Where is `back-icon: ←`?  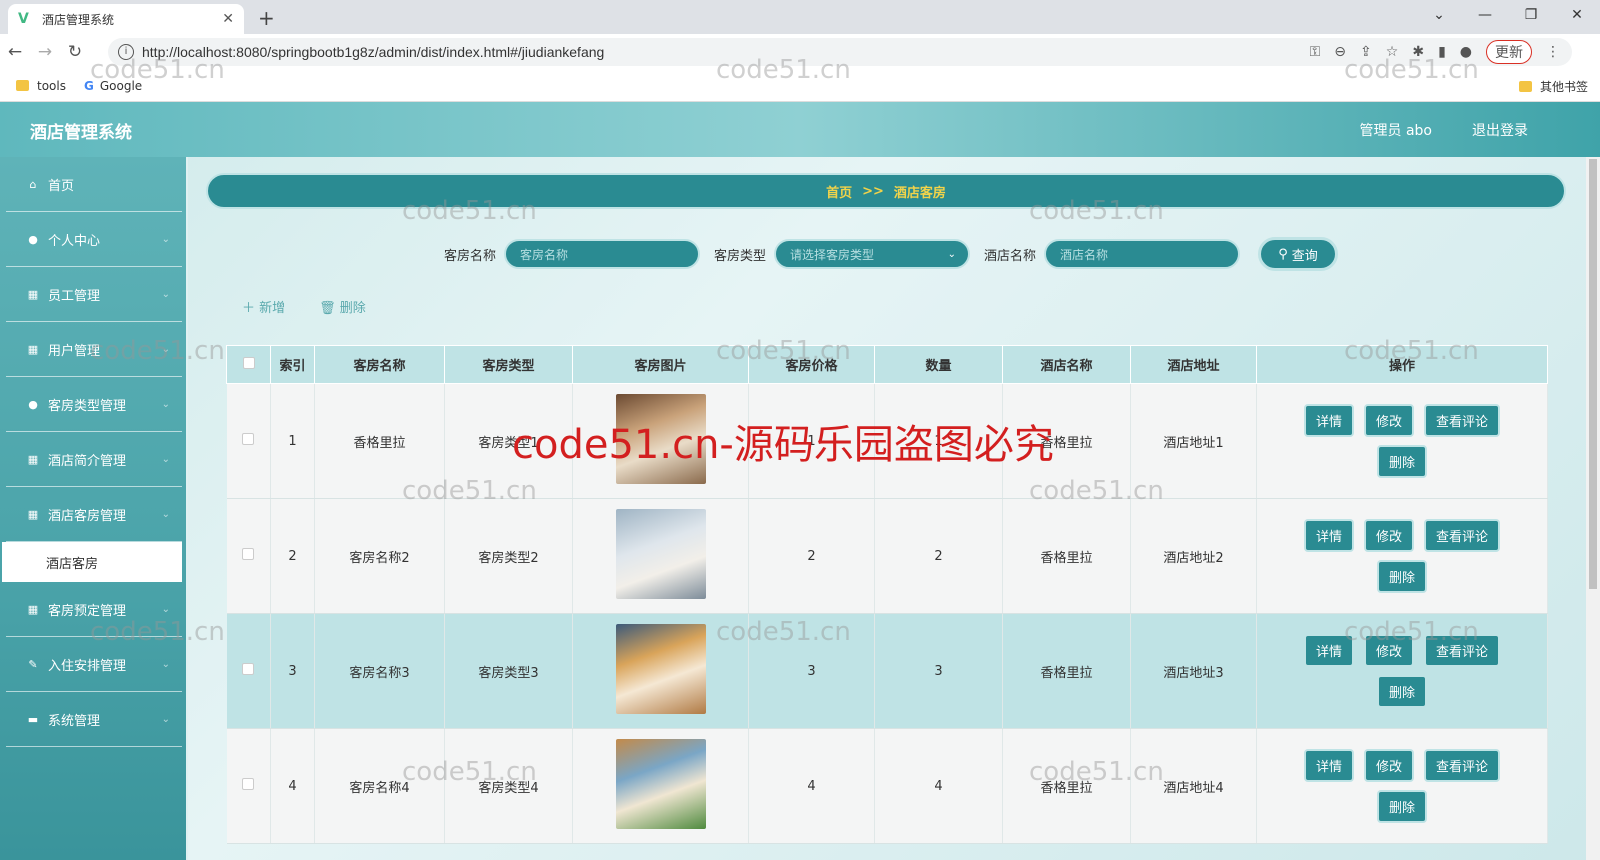 back-icon: ← is located at coordinates (15, 52).